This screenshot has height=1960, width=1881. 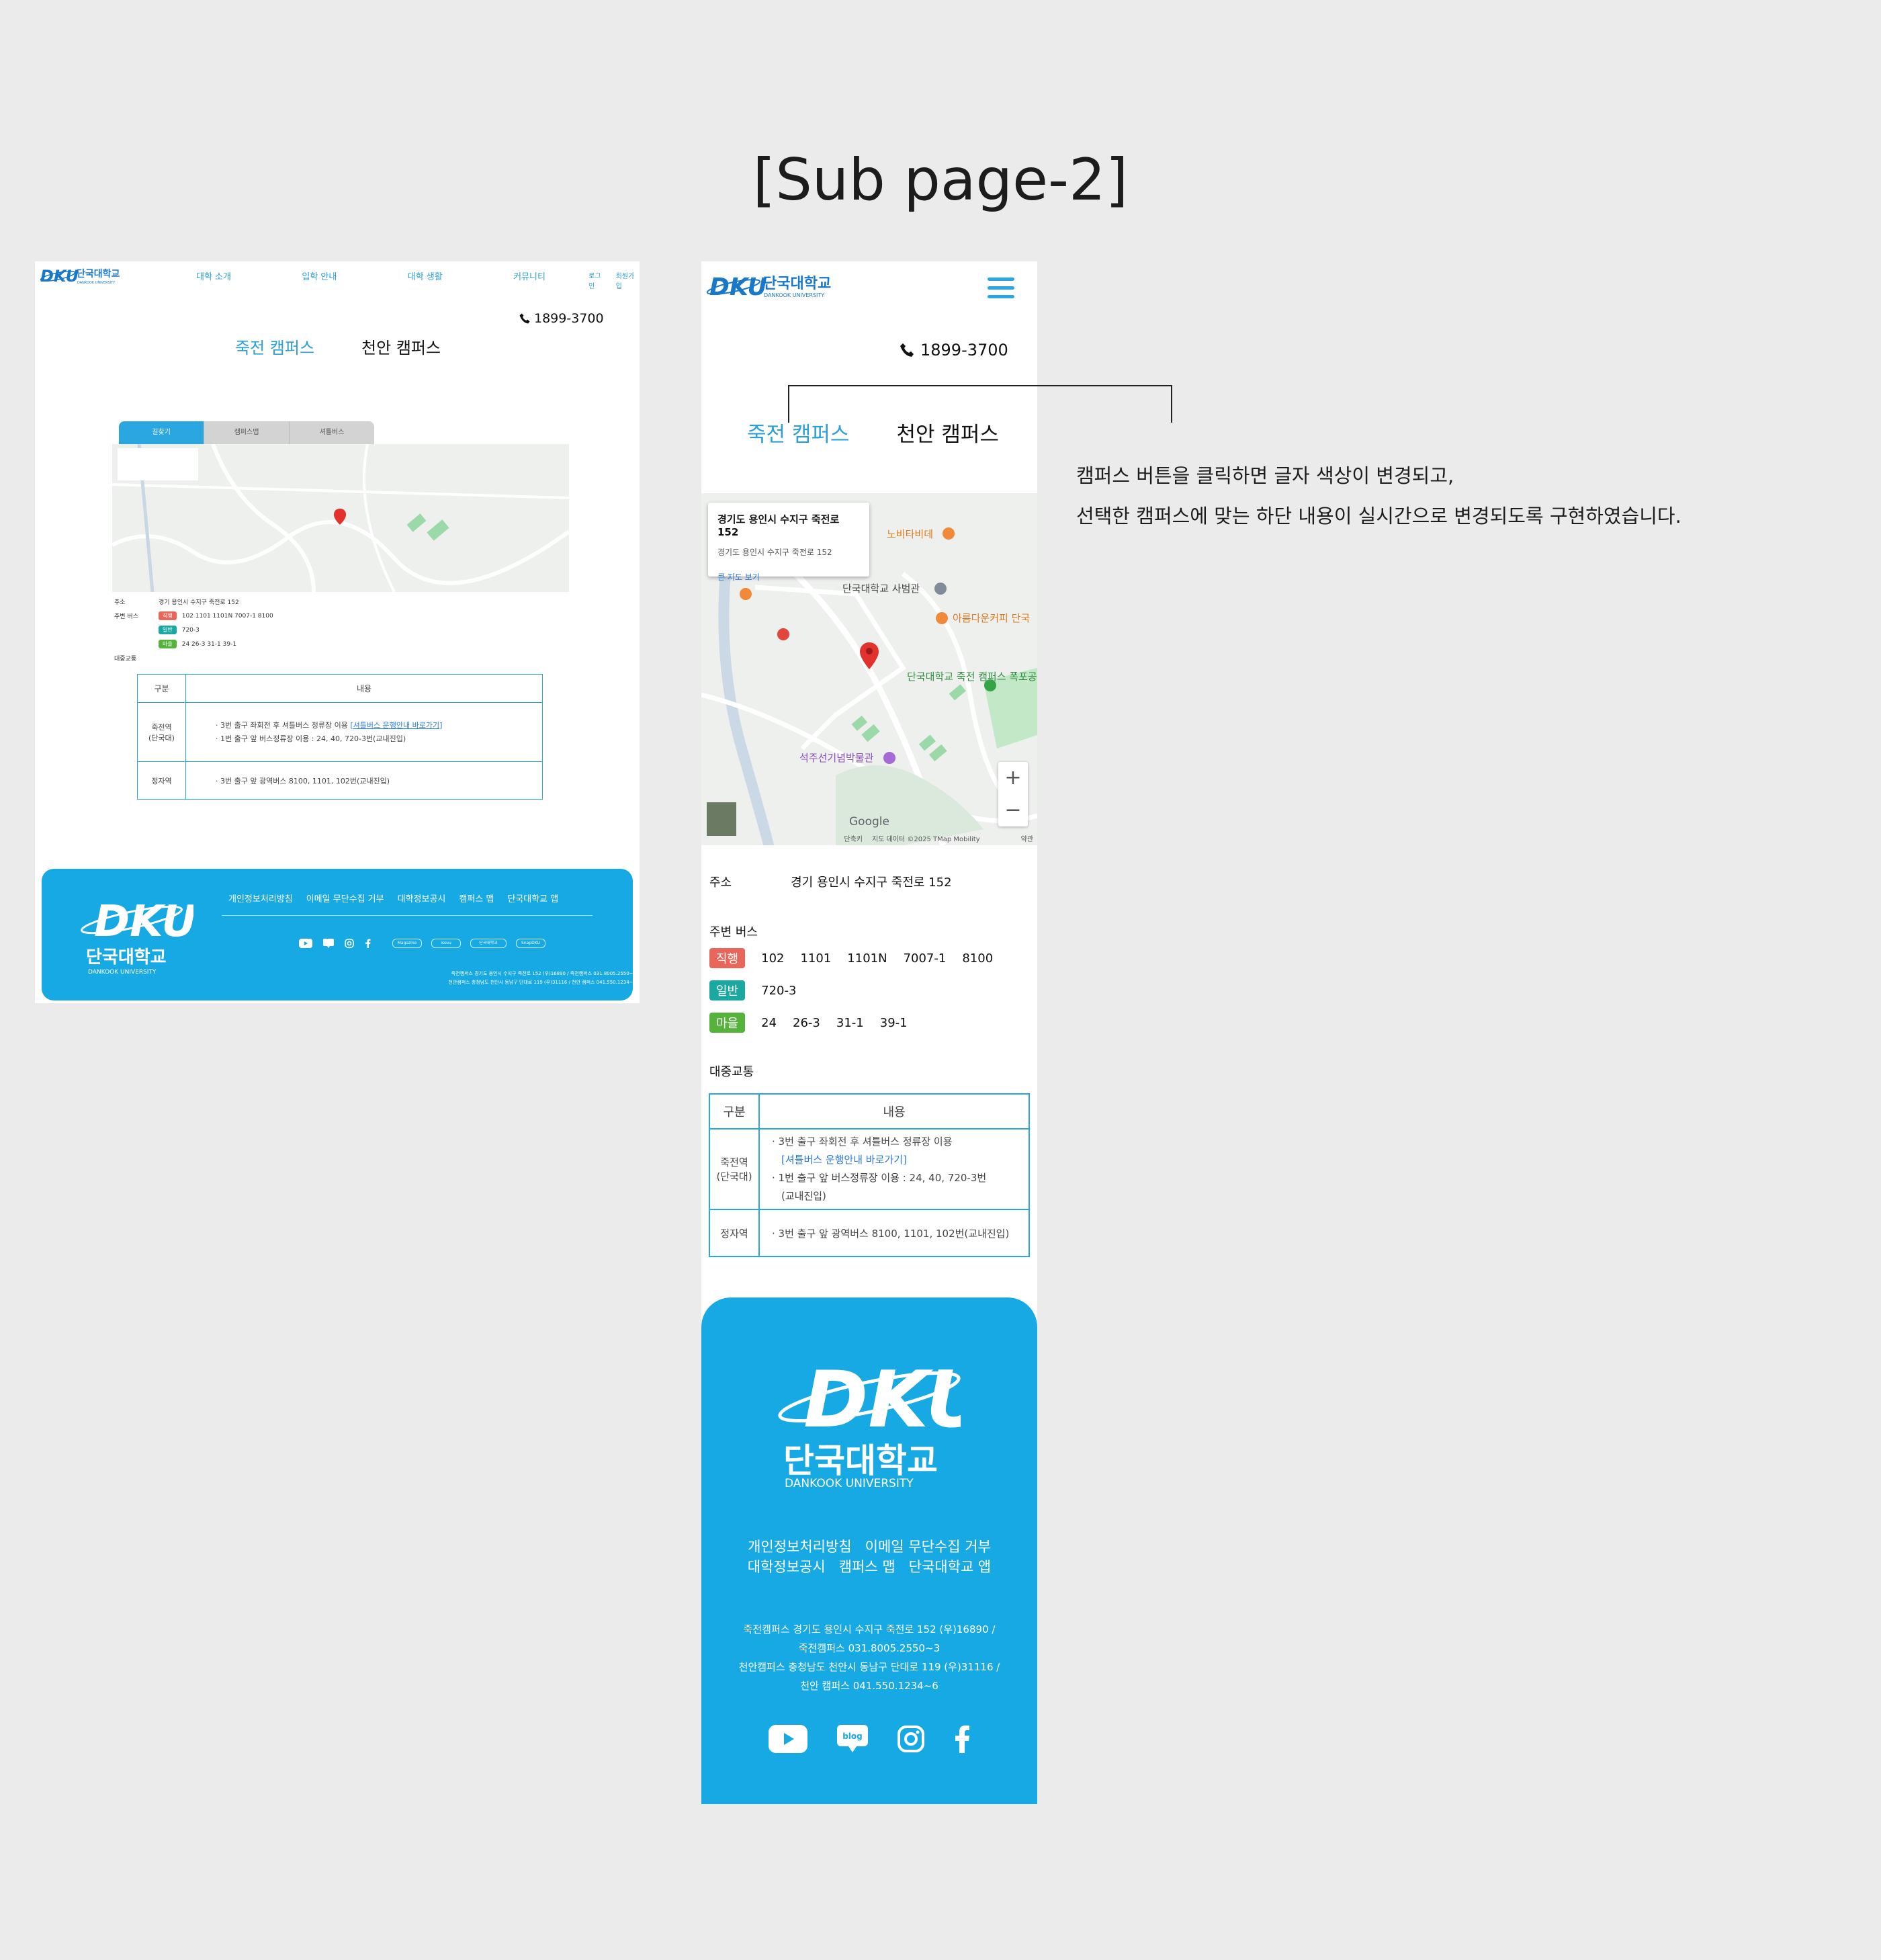 I want to click on footer-address-line1: 죽전캠퍼스 경기도 용인시 수지구 죽전로 152 (우)16890 /, so click(x=869, y=1629).